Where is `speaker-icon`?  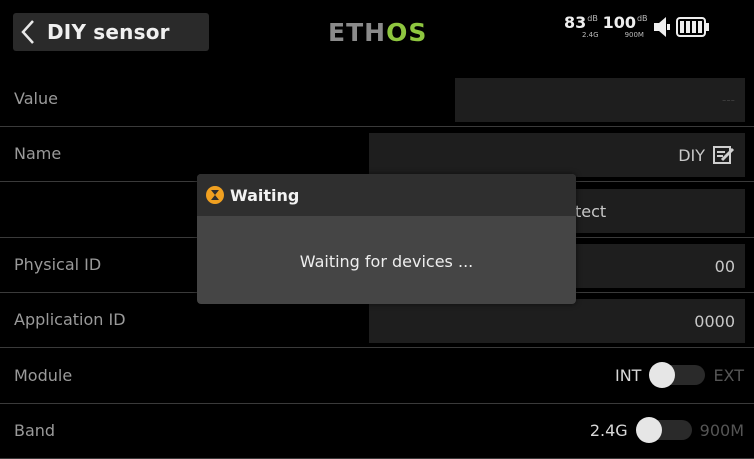
speaker-icon is located at coordinates (662, 29).